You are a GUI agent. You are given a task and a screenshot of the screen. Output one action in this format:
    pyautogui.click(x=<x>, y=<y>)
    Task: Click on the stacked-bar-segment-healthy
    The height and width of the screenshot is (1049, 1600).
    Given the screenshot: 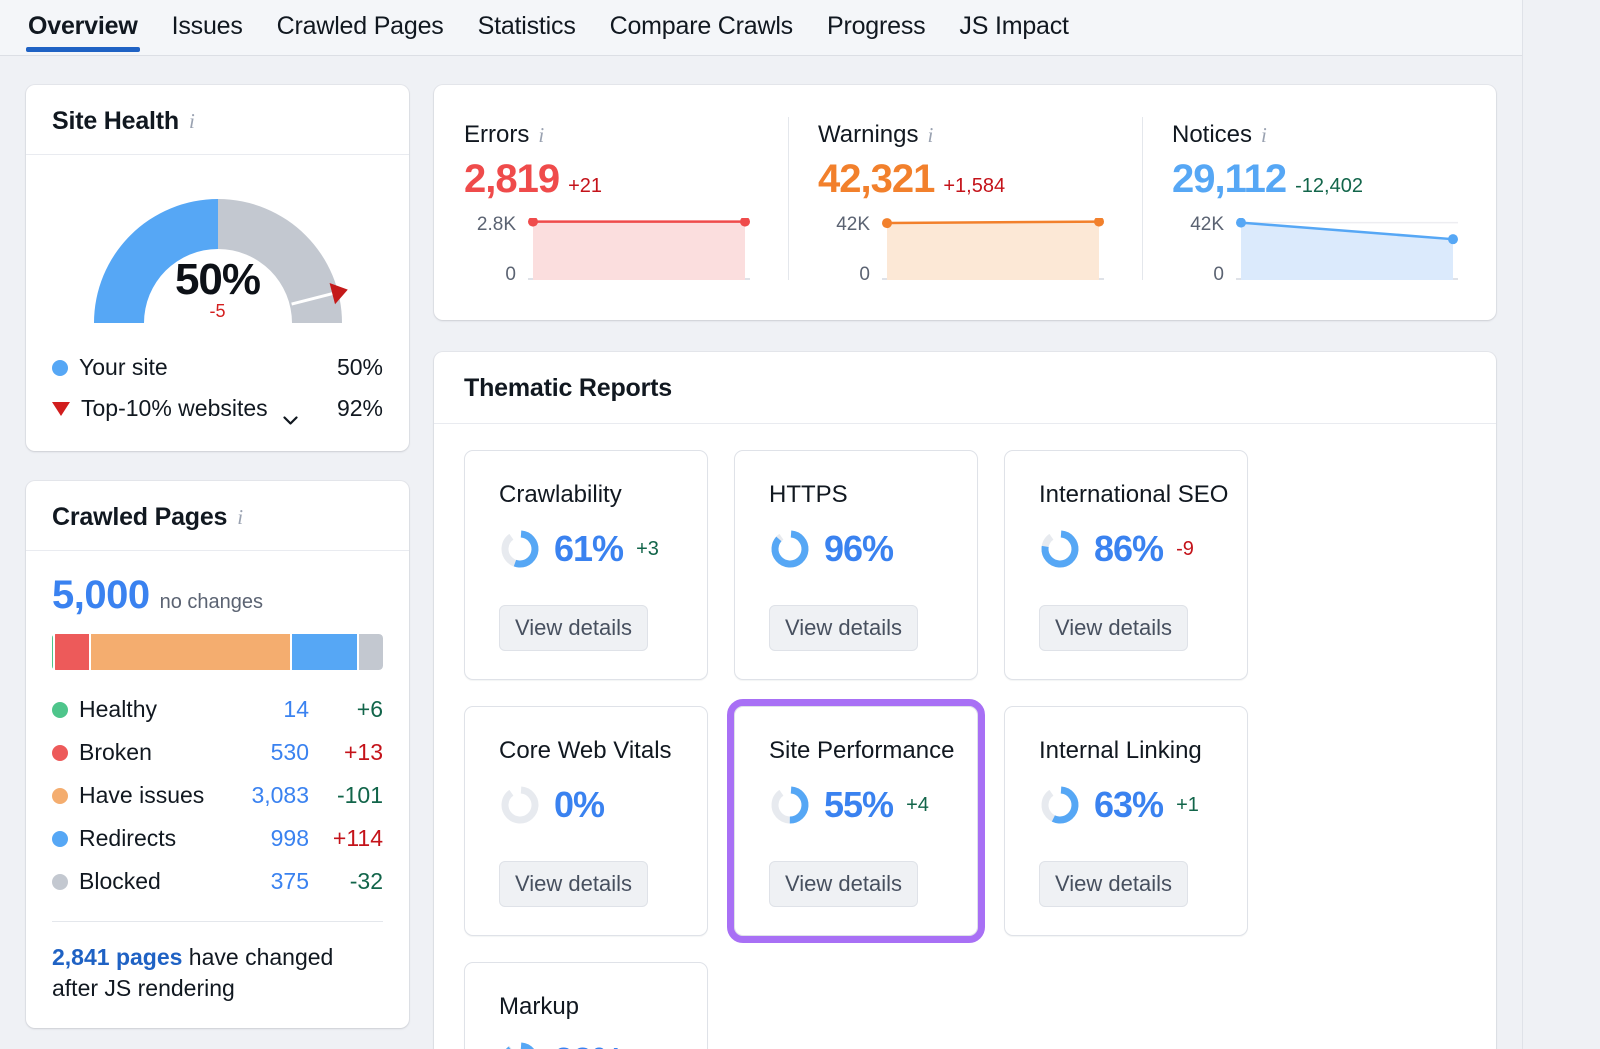 What is the action you would take?
    pyautogui.click(x=52, y=652)
    